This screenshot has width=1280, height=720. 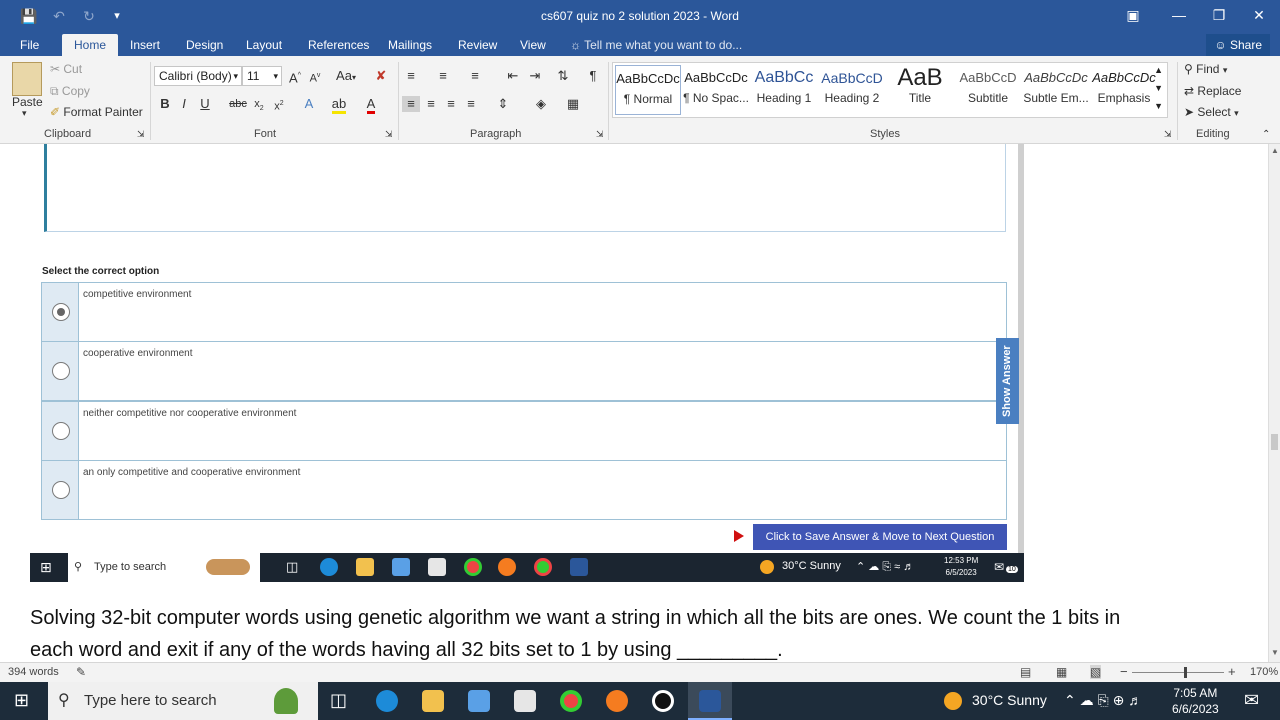 What do you see at coordinates (29, 45) in the screenshot?
I see `tab-file: File` at bounding box center [29, 45].